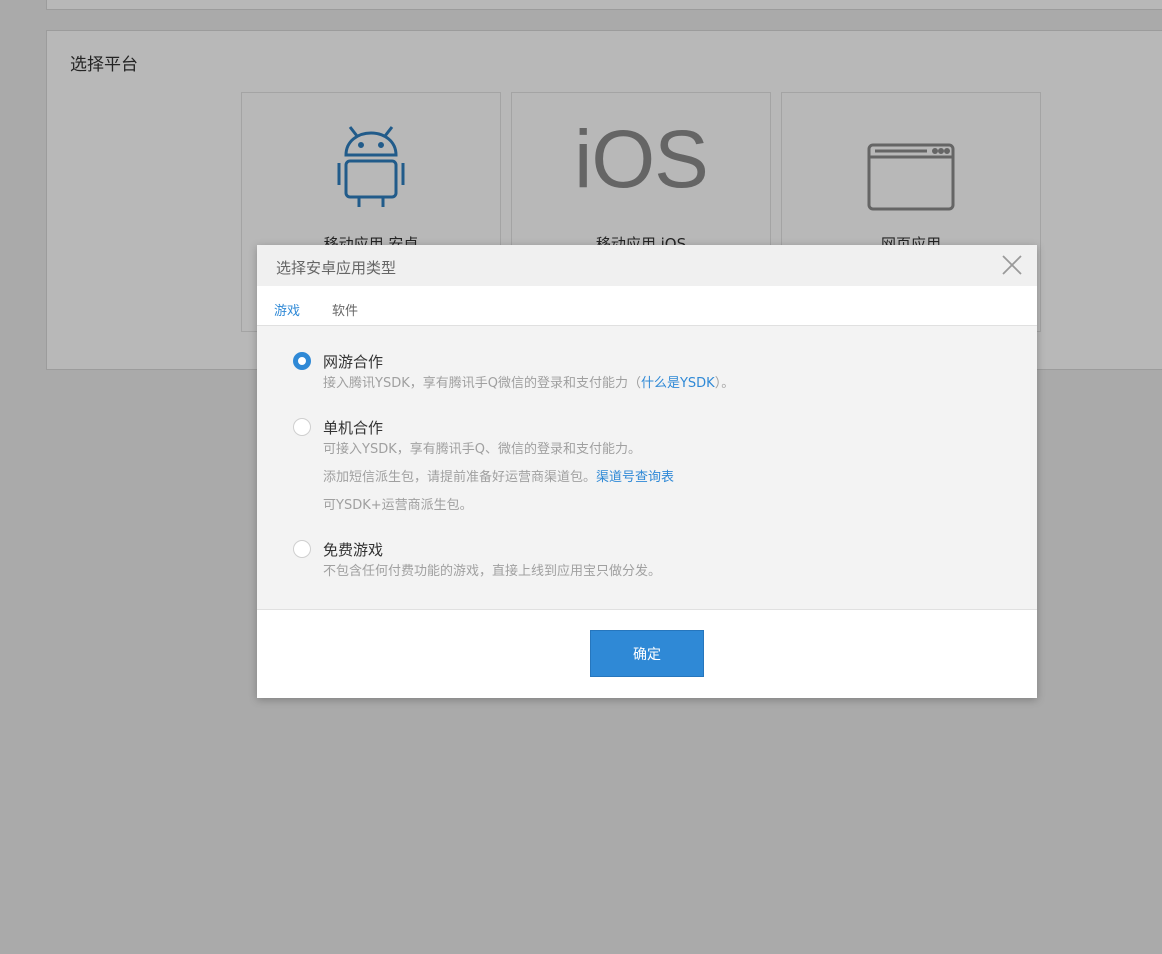  What do you see at coordinates (647, 265) in the screenshot?
I see `modal-header: 选择安卓应用类型` at bounding box center [647, 265].